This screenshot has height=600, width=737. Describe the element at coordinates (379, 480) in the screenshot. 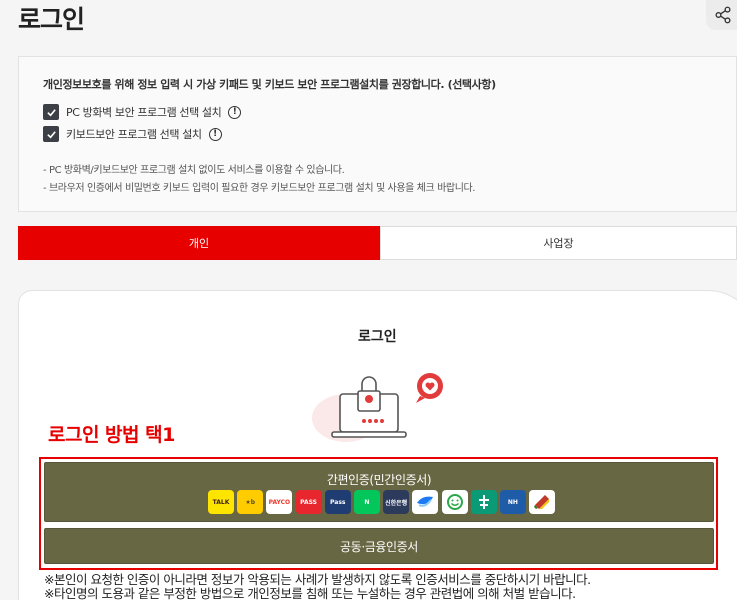

I see `simple-auth-label: 간편인증(민간인증서)` at that location.